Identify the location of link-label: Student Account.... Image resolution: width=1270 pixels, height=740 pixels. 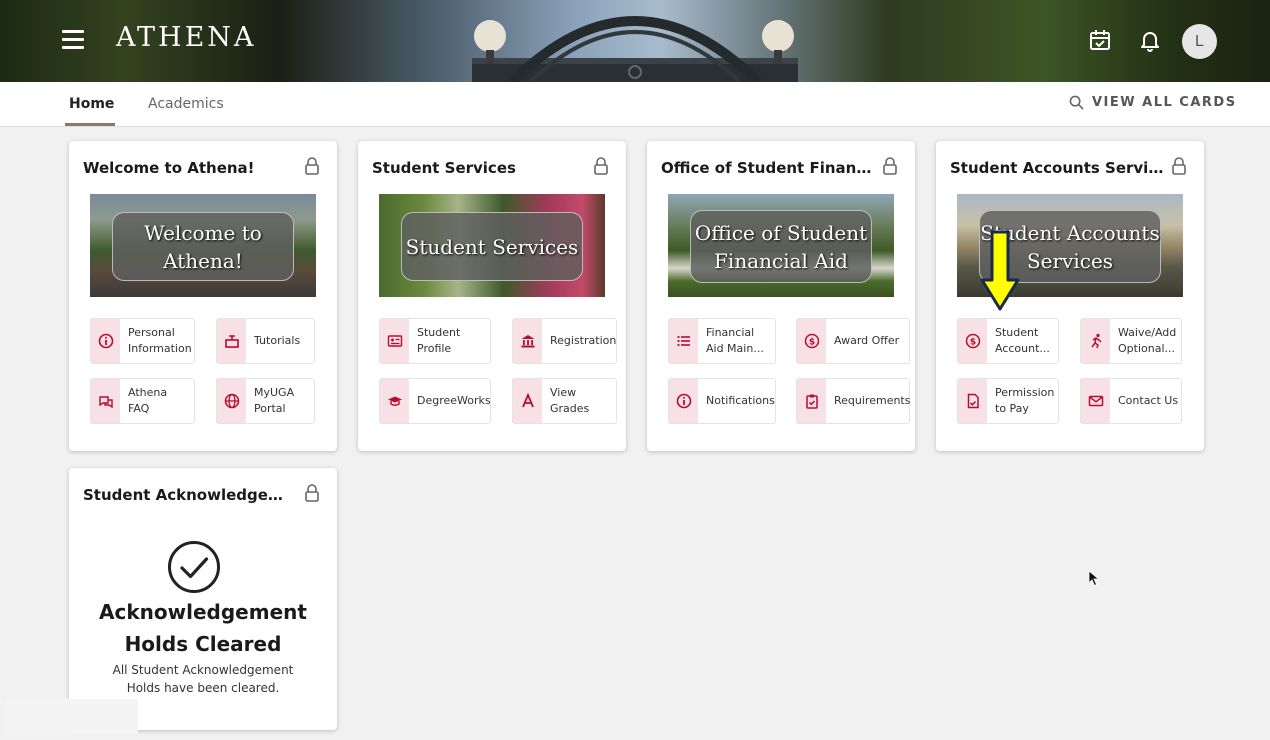
(1022, 340).